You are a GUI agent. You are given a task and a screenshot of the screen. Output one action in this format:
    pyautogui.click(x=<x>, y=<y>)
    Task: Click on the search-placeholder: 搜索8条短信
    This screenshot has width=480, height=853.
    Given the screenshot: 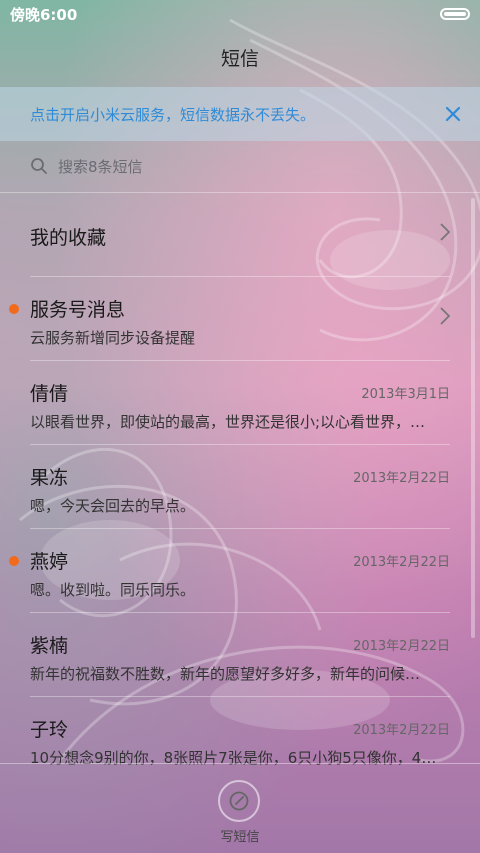 What is the action you would take?
    pyautogui.click(x=100, y=166)
    